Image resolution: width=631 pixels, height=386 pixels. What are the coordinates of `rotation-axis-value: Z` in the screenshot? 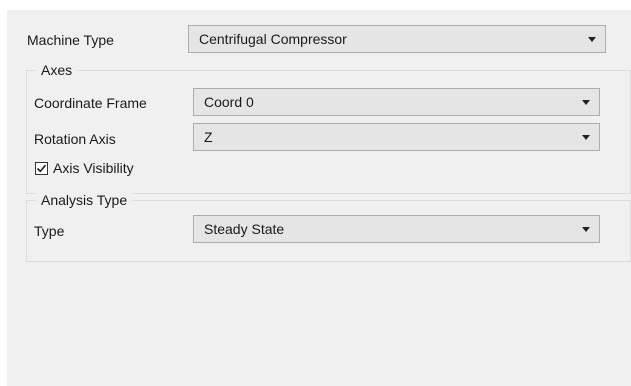 It's located at (208, 137).